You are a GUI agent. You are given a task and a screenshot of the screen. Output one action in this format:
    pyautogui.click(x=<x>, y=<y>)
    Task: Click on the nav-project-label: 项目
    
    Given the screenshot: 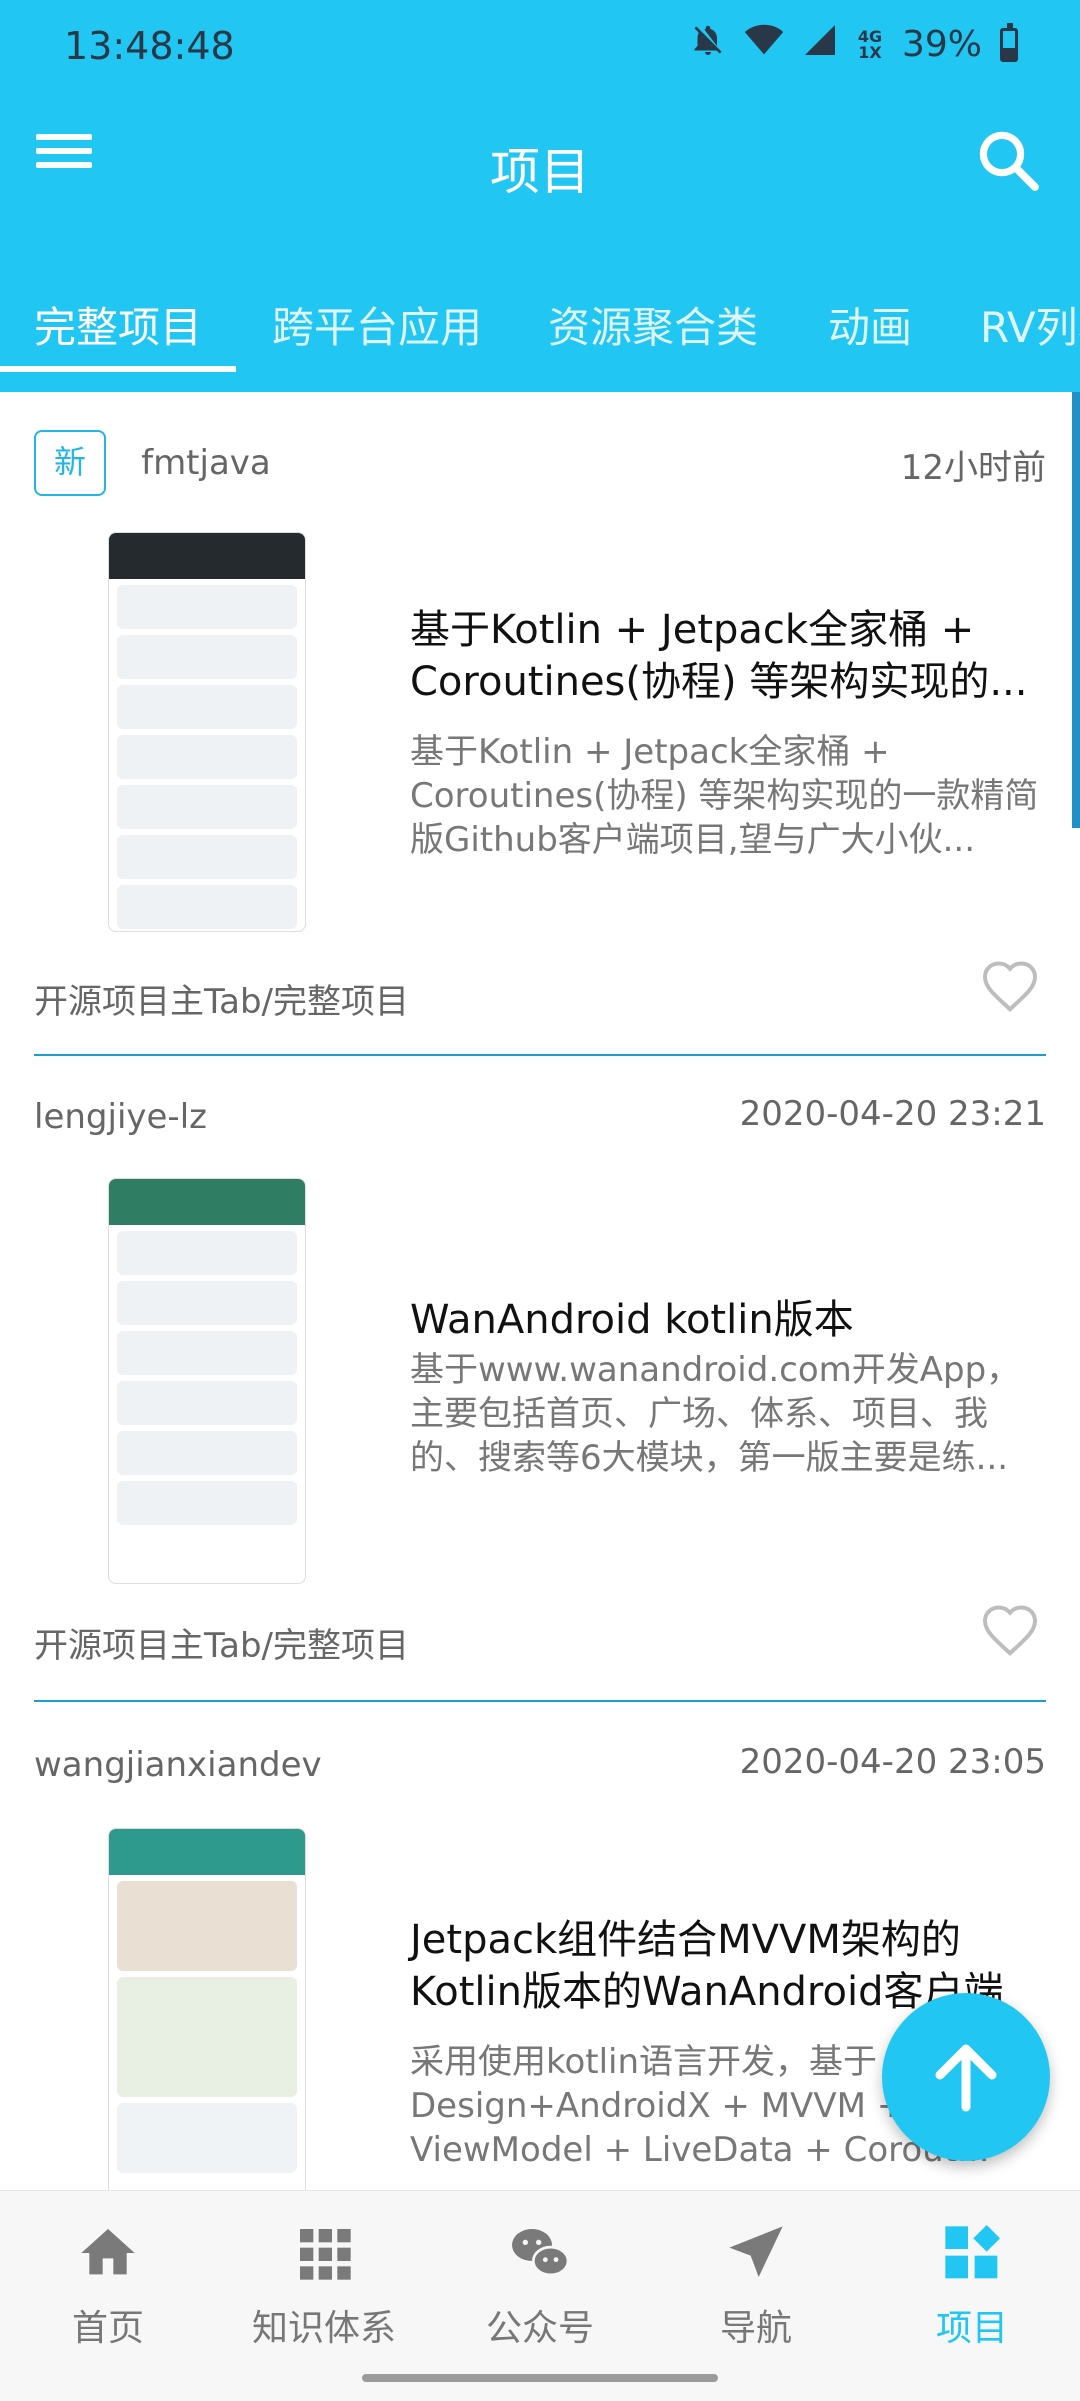 What is the action you would take?
    pyautogui.click(x=971, y=2328)
    